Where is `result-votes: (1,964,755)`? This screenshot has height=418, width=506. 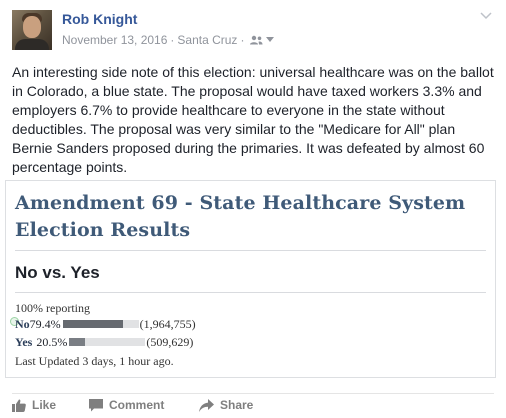
result-votes: (1,964,755) is located at coordinates (167, 323).